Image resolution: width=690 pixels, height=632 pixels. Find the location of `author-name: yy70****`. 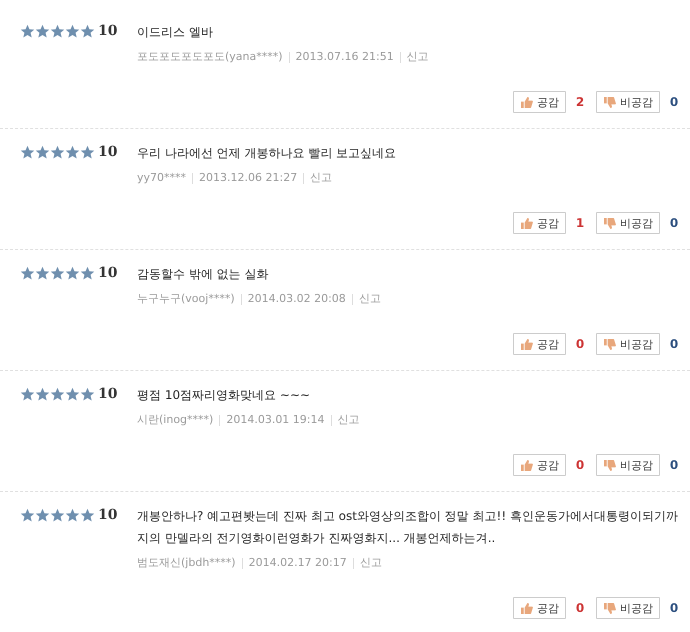

author-name: yy70**** is located at coordinates (161, 178).